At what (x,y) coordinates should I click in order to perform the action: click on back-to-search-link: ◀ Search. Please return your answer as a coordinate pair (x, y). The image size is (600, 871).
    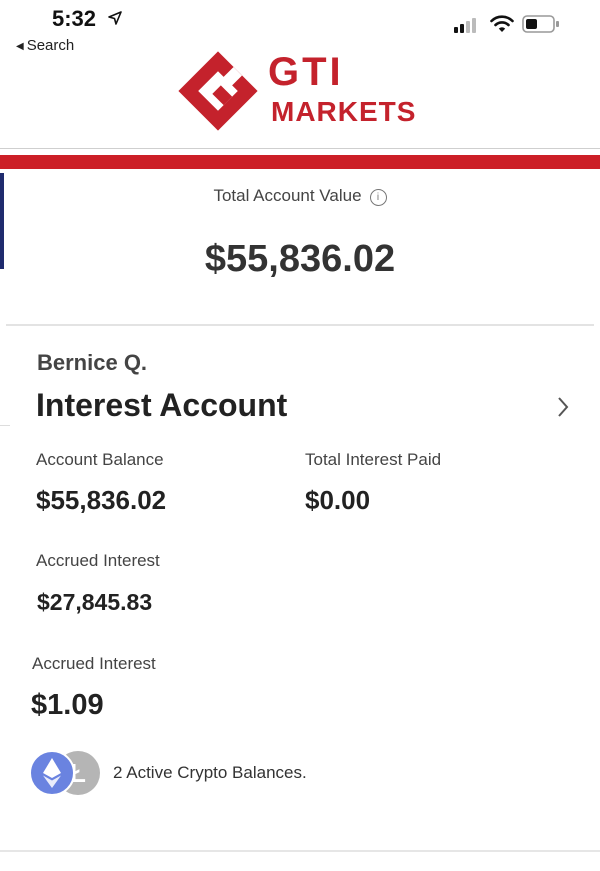
    Looking at the image, I should click on (45, 45).